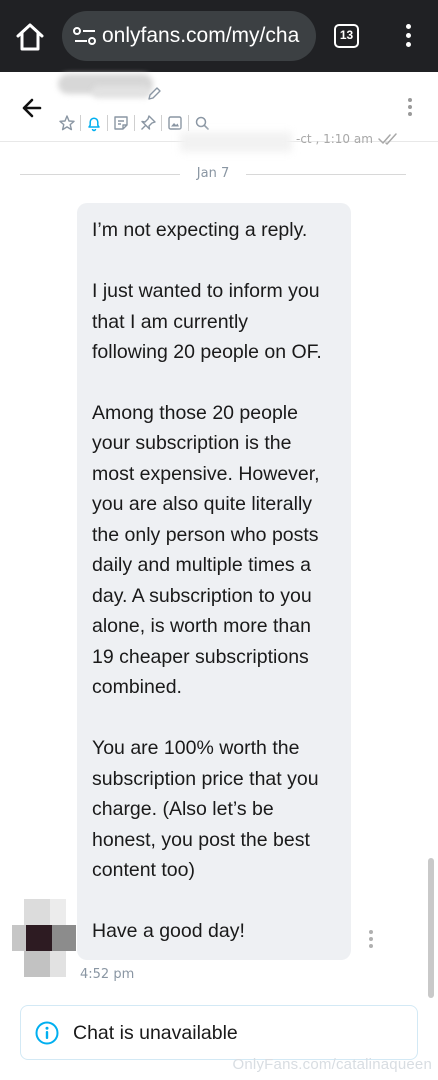 This screenshot has width=438, height=1080. Describe the element at coordinates (175, 123) in the screenshot. I see `image-icon` at that location.